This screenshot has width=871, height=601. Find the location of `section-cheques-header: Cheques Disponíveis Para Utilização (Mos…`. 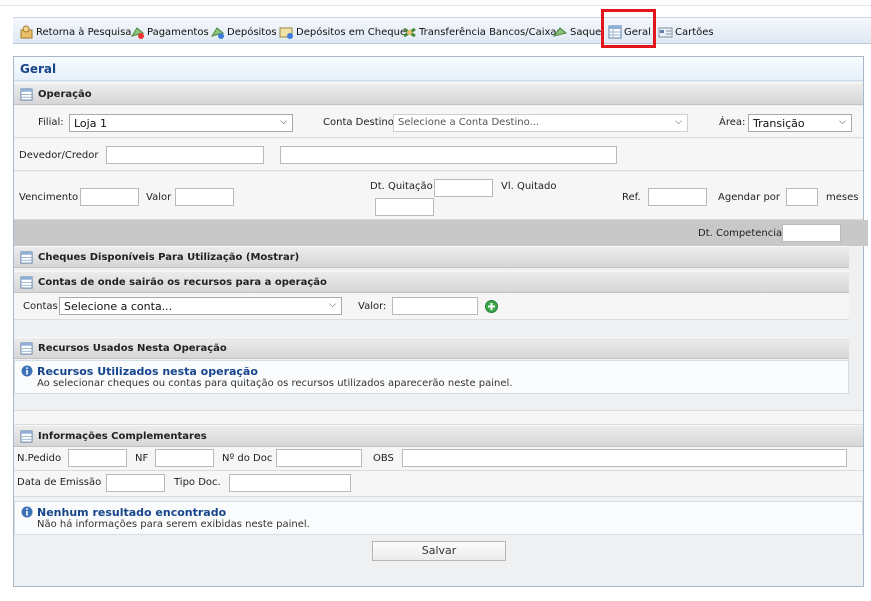

section-cheques-header: Cheques Disponíveis Para Utilização (Mos… is located at coordinates (431, 257).